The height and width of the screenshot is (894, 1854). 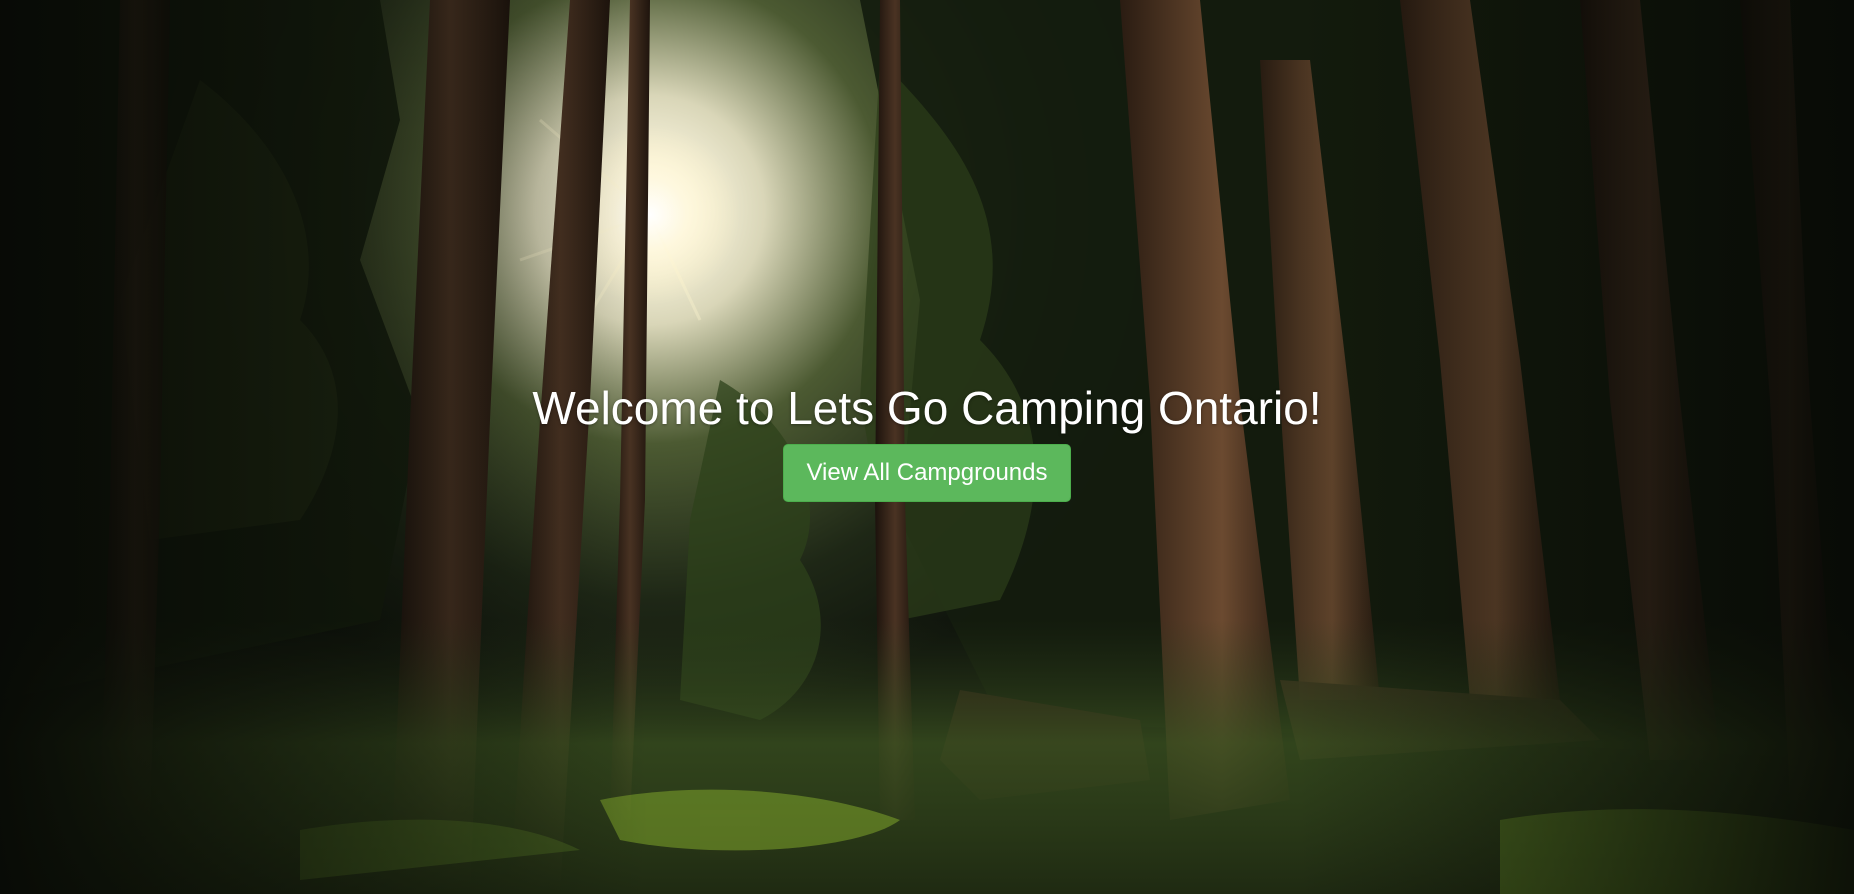 I want to click on view-all-campgrounds-button: View All Campgrounds, so click(x=927, y=473).